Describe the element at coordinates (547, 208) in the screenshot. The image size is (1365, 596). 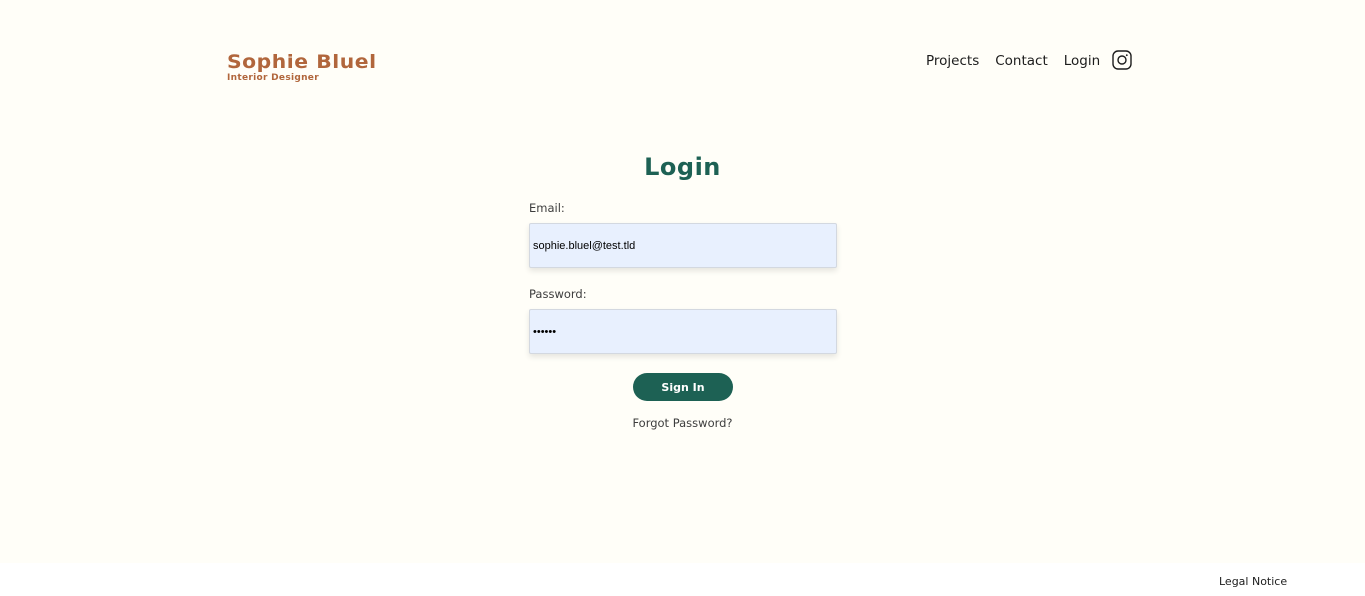
I see `email-label: Email:` at that location.